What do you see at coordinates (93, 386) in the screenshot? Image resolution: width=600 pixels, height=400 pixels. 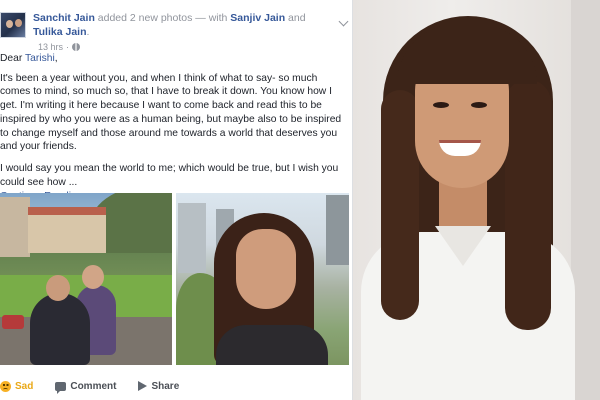 I see `comment-label: Comment` at bounding box center [93, 386].